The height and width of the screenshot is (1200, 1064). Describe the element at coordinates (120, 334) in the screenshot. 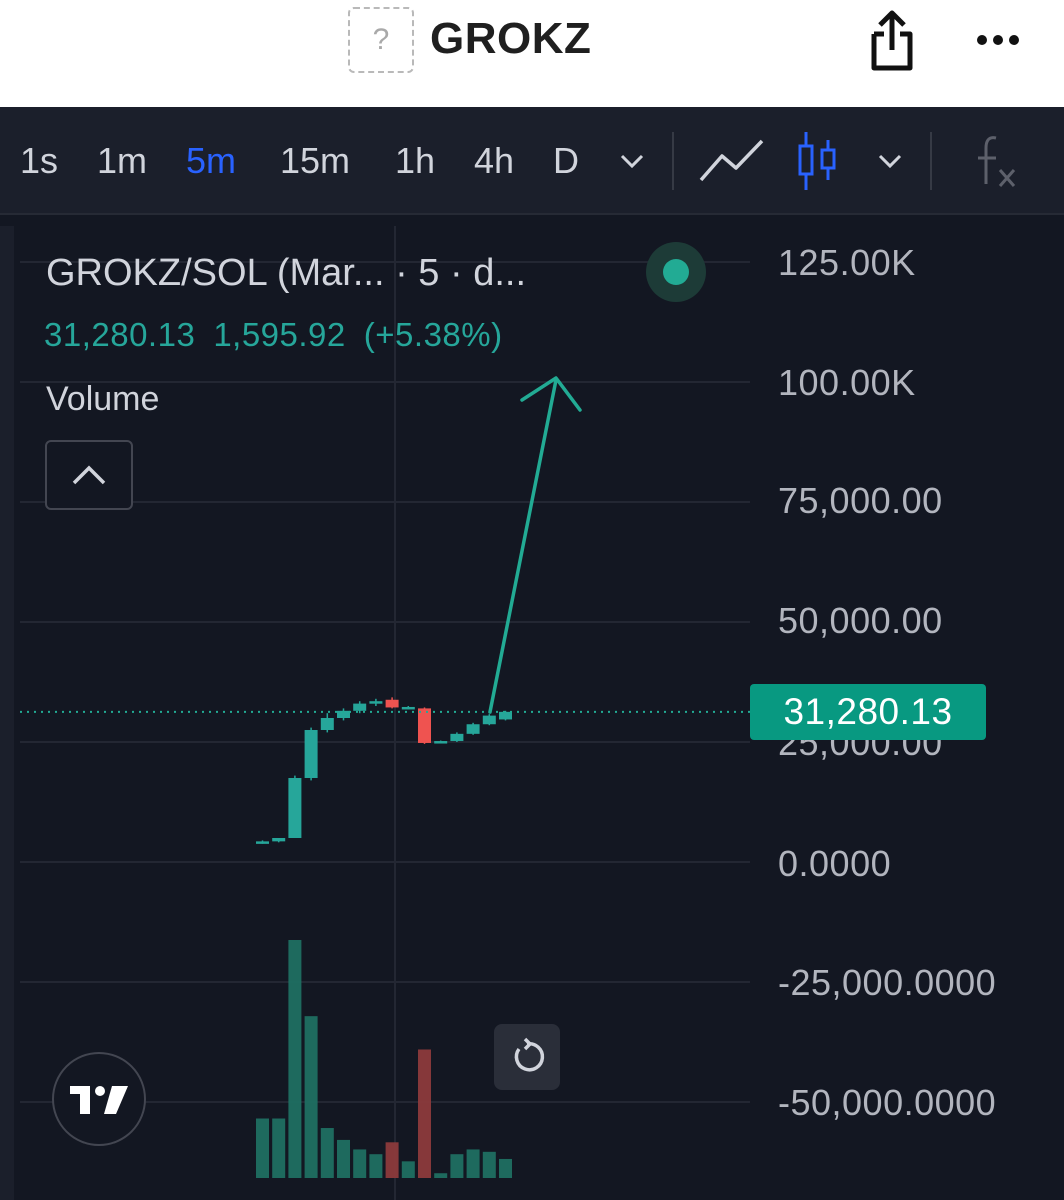

I see `legend-price: 31,280.13` at that location.